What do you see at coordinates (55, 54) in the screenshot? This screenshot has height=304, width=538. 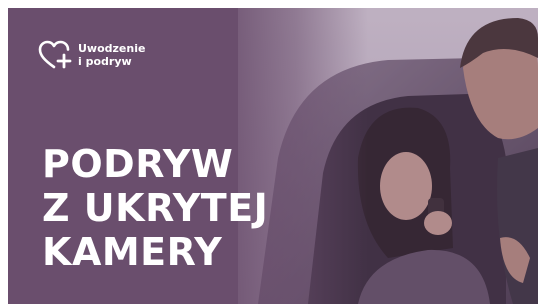 I see `heart-plus-icon` at bounding box center [55, 54].